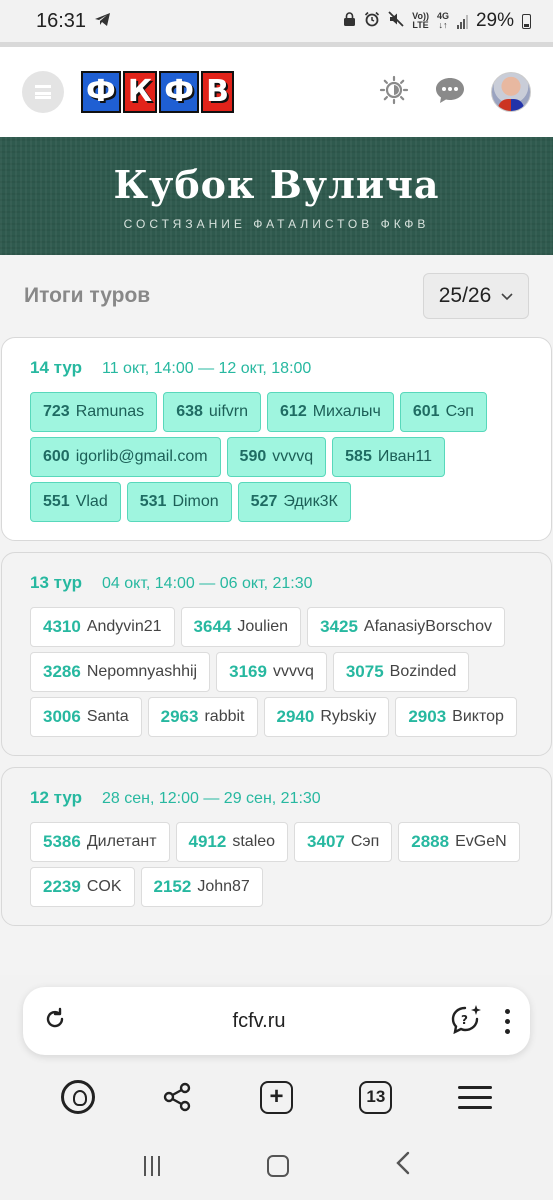 The width and height of the screenshot is (553, 1200). I want to click on result-chip: 551 Vlad, so click(75, 502).